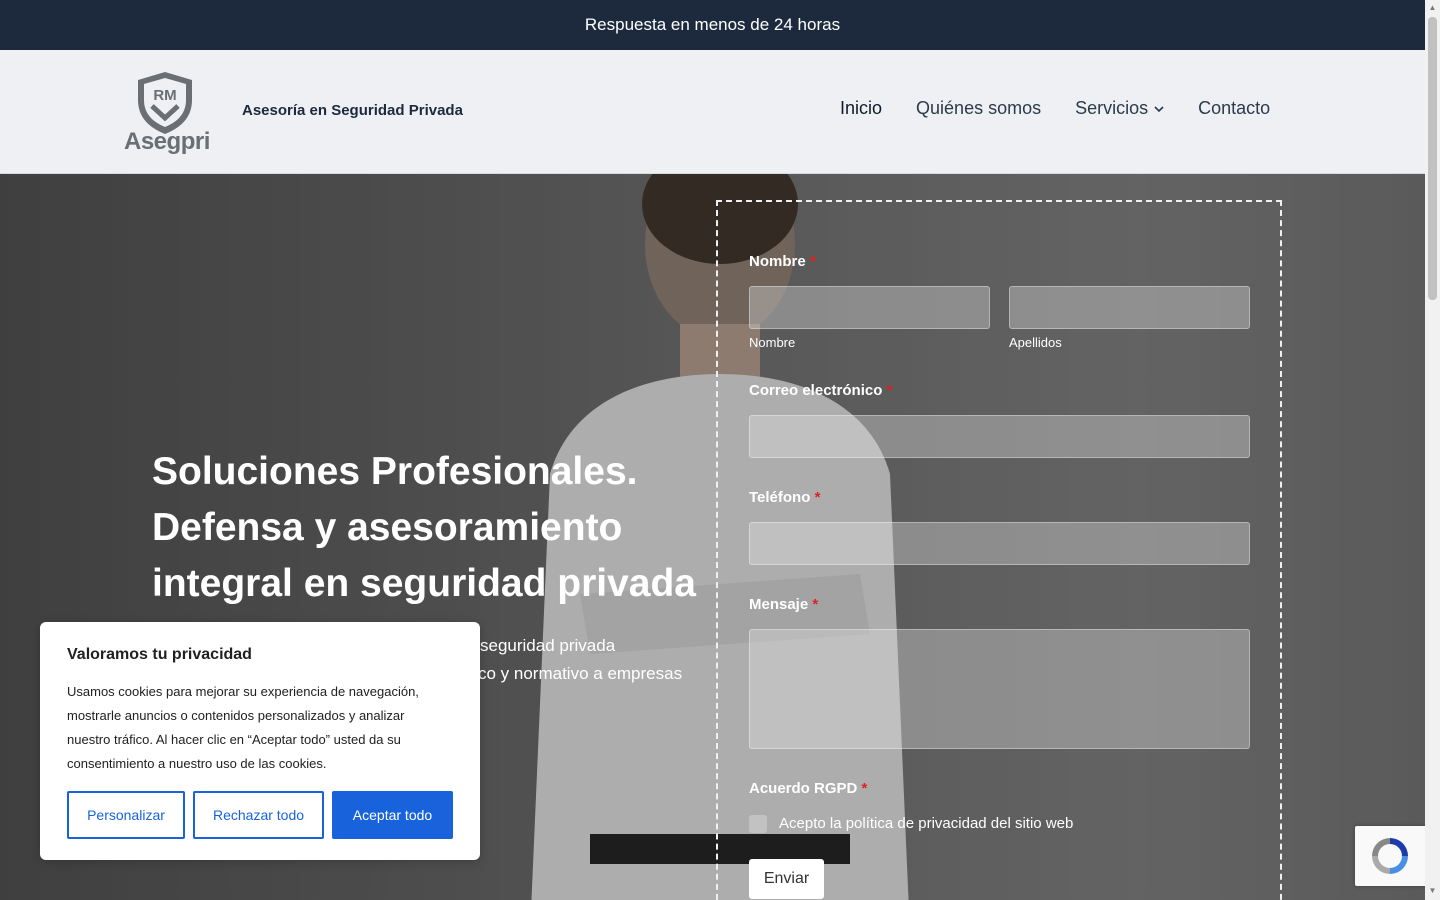 This screenshot has height=900, width=1440. What do you see at coordinates (1234, 108) in the screenshot?
I see `nav-item-contacto: Contacto` at bounding box center [1234, 108].